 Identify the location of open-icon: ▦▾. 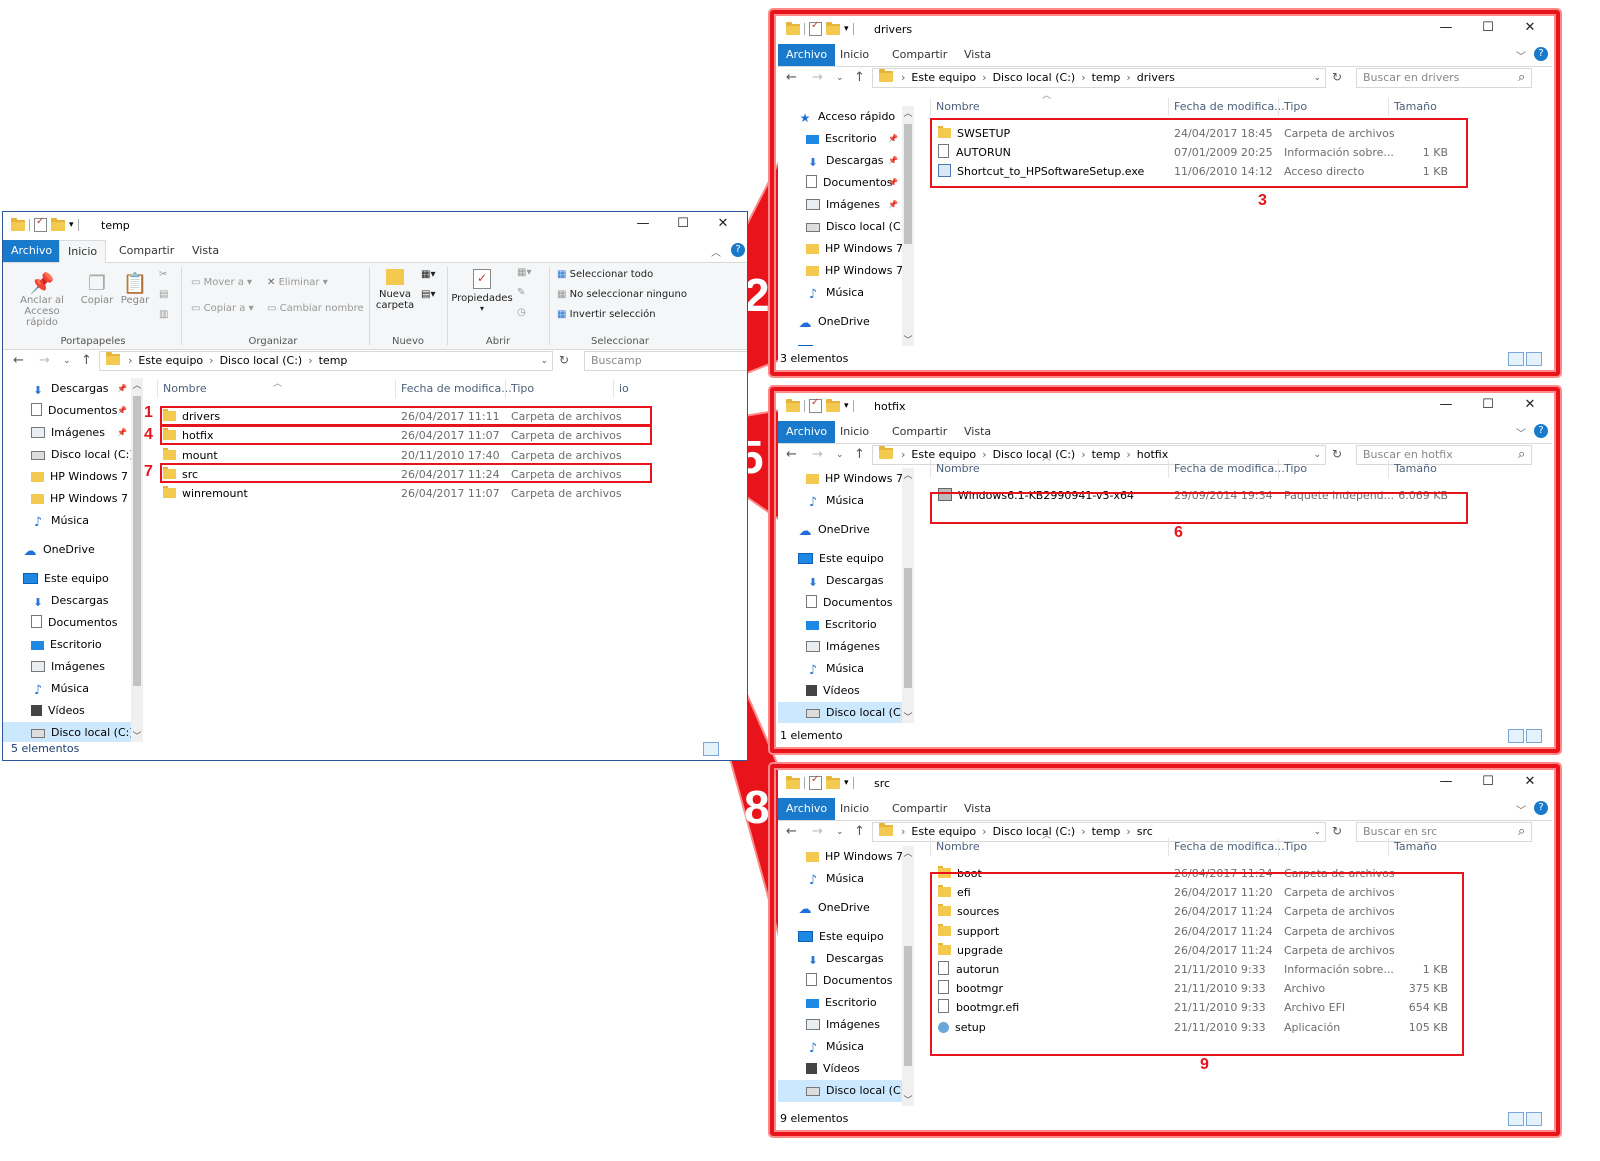
(524, 272).